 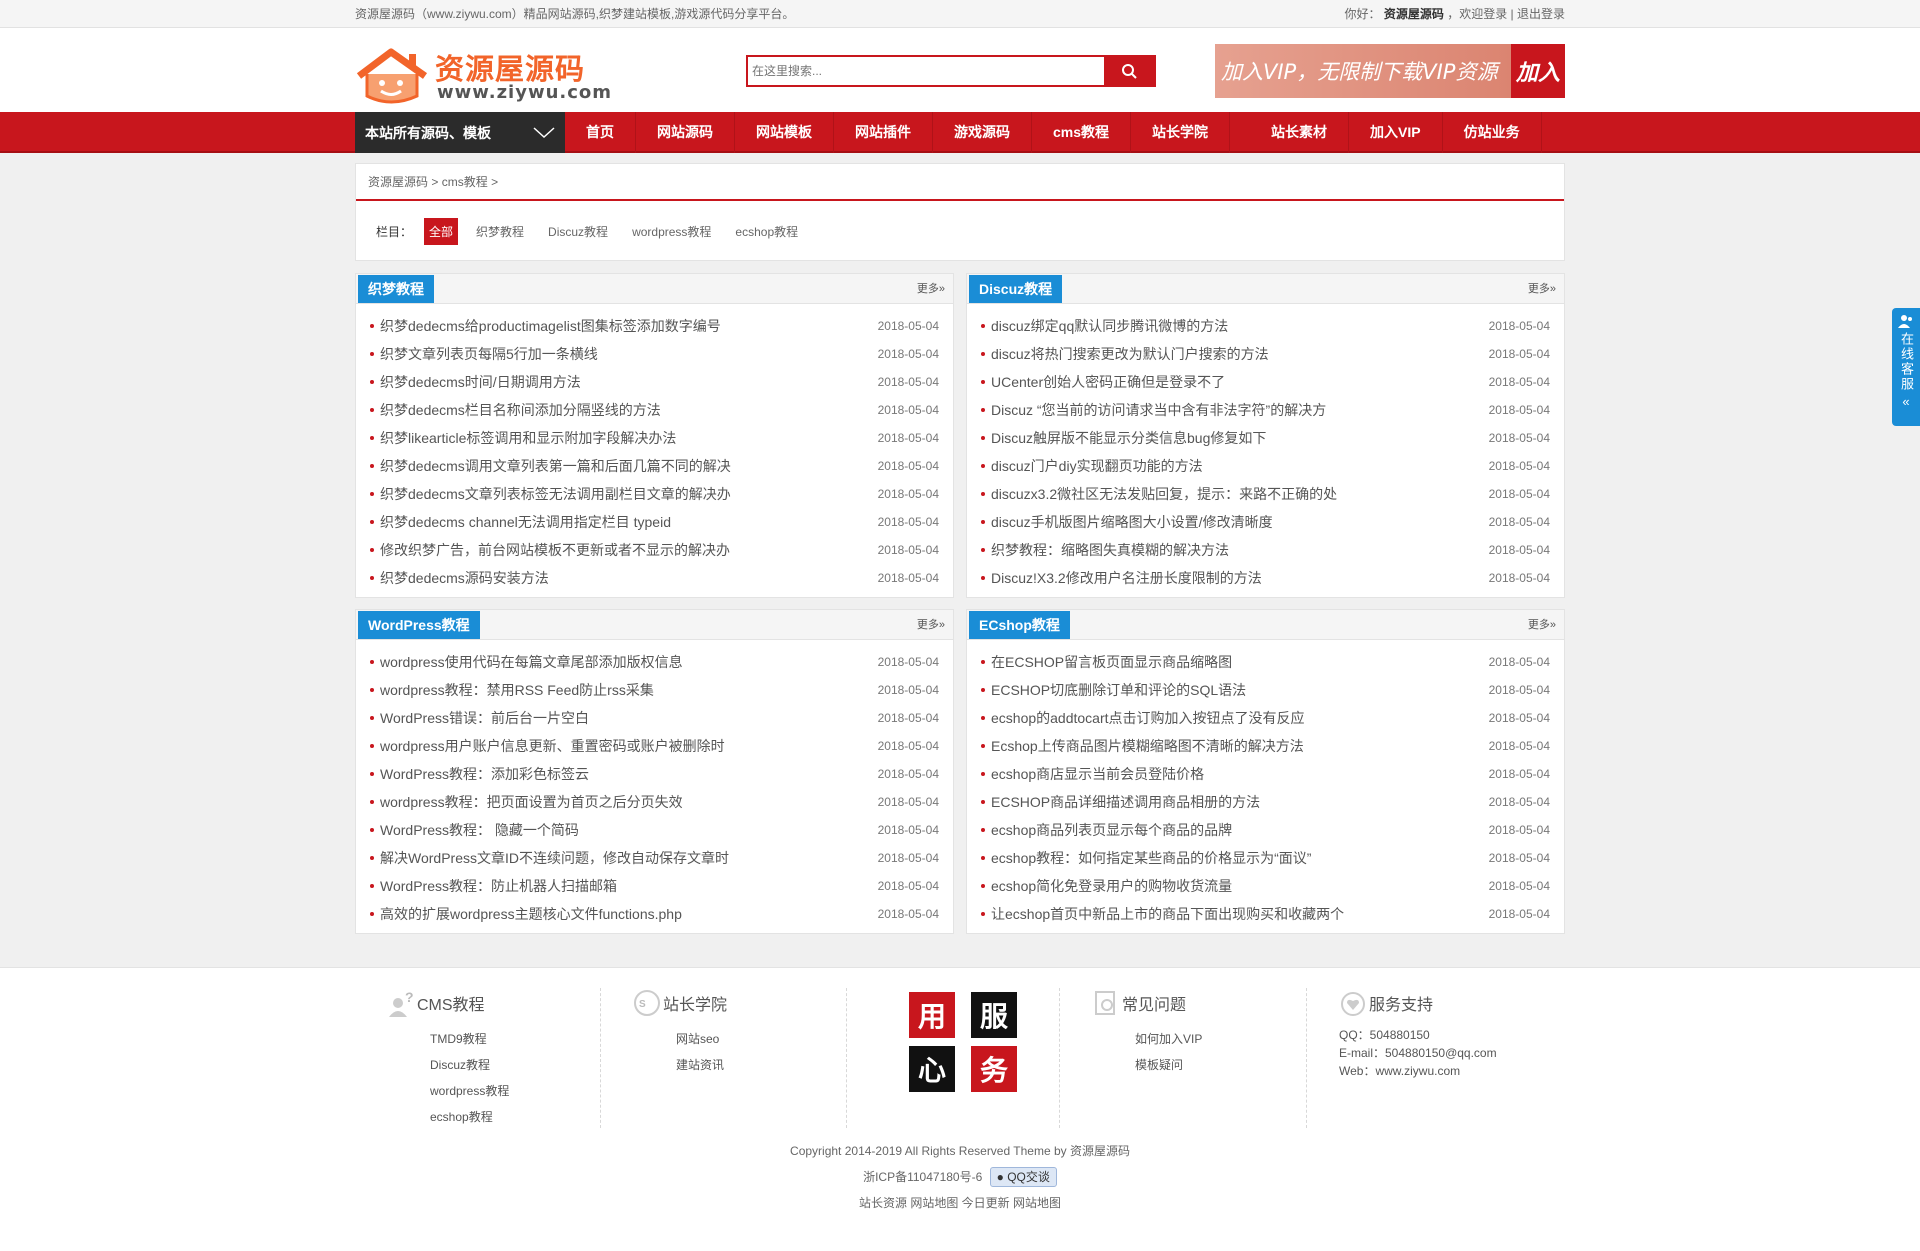 I want to click on article-title-link: 修改织梦广告，前台网站模板不更新或者不显示的解决办, so click(x=550, y=550).